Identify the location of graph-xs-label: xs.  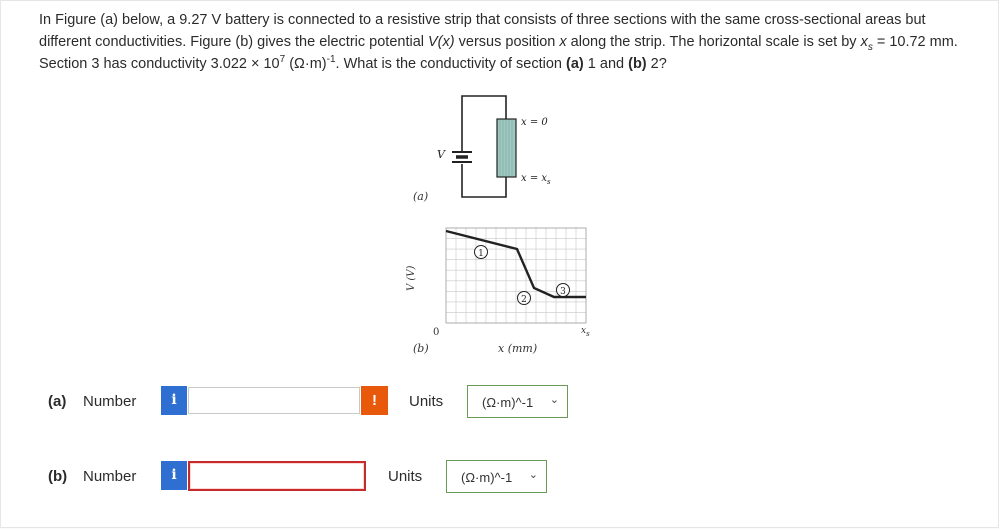
(585, 332).